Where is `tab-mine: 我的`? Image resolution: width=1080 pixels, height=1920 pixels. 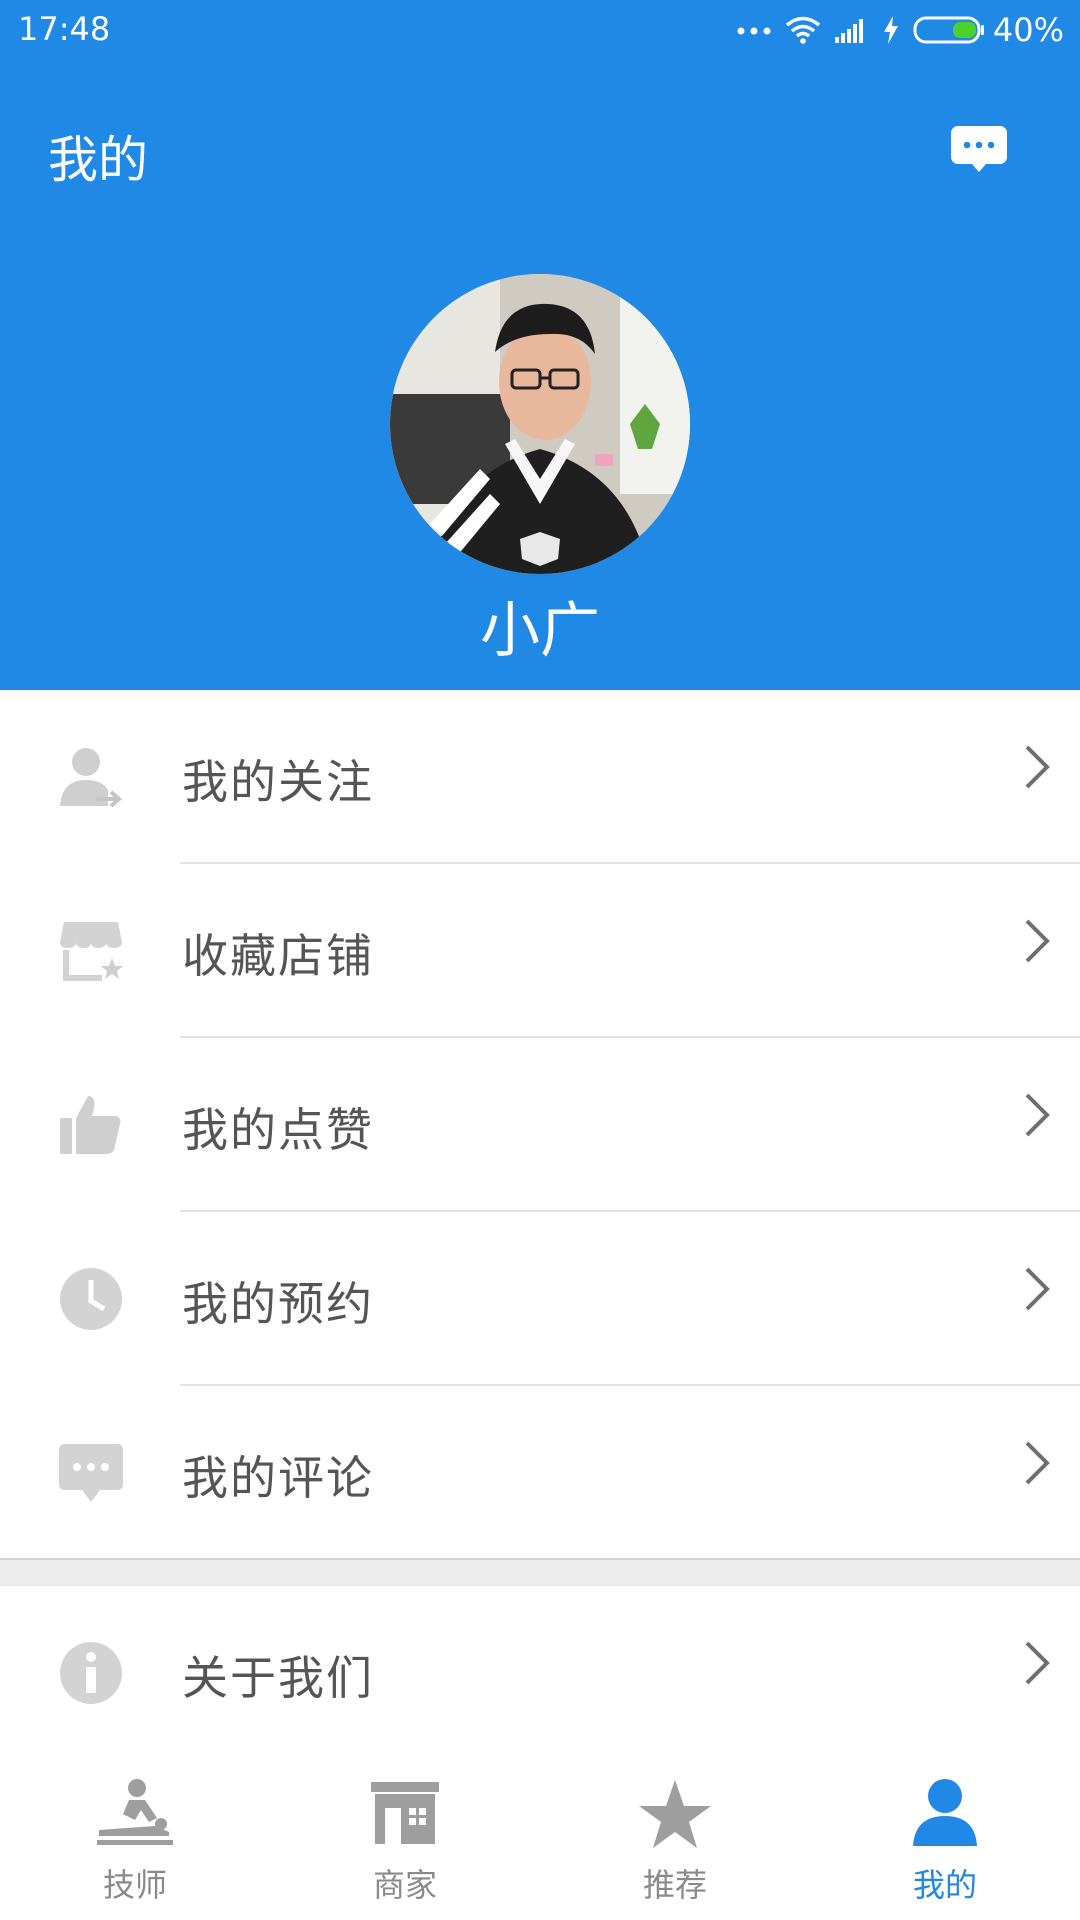
tab-mine: 我的 is located at coordinates (945, 1840).